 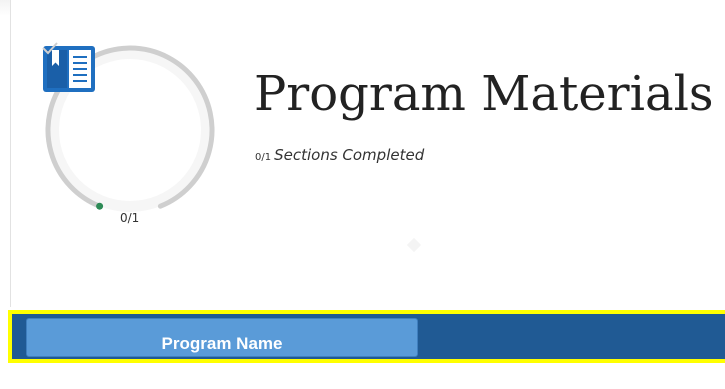 I want to click on program-bar: Program Name, so click(x=366, y=336).